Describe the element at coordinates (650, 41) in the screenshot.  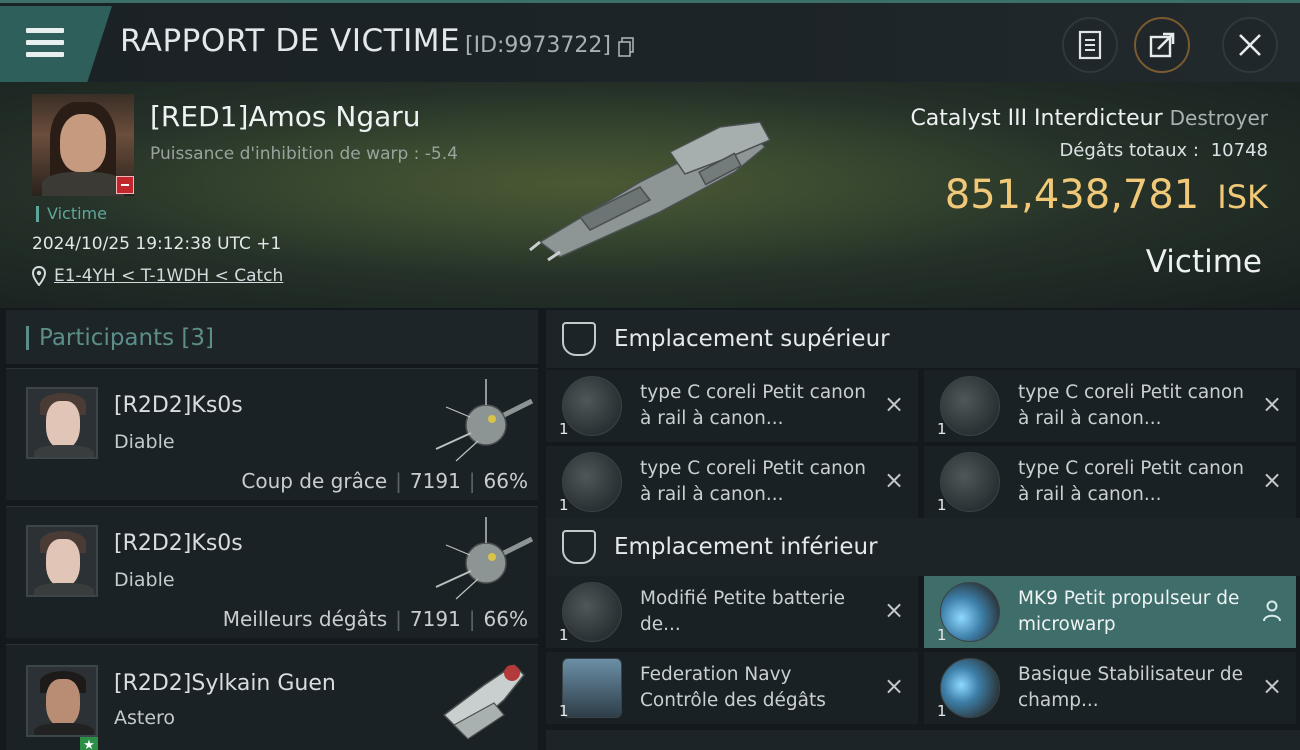
I see `top-bar: RAPPORT DE VICTIME [ID:9973722]` at that location.